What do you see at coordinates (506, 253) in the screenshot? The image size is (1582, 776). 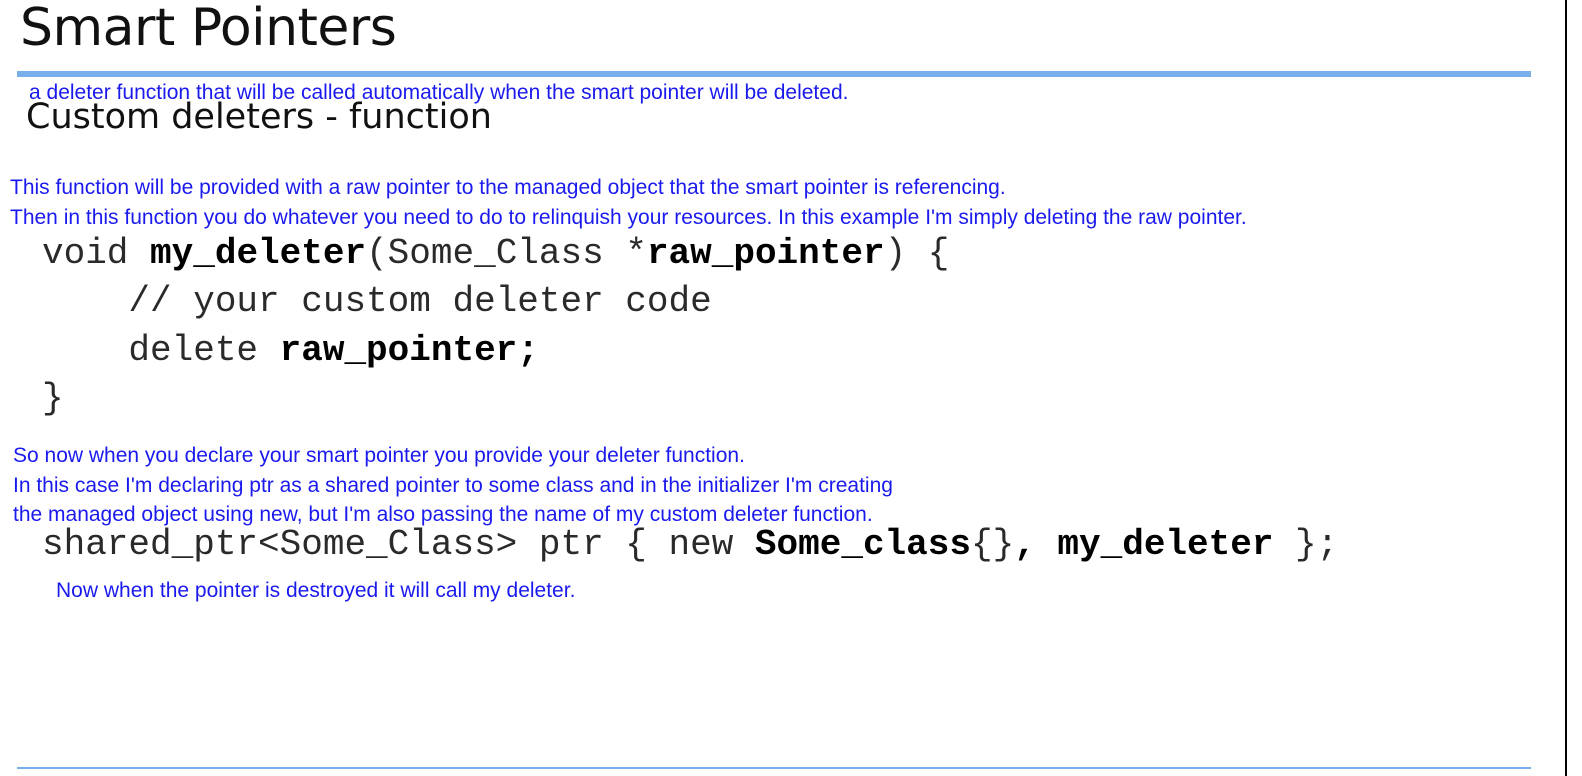 I see `code-params-open: (Some_Class *` at bounding box center [506, 253].